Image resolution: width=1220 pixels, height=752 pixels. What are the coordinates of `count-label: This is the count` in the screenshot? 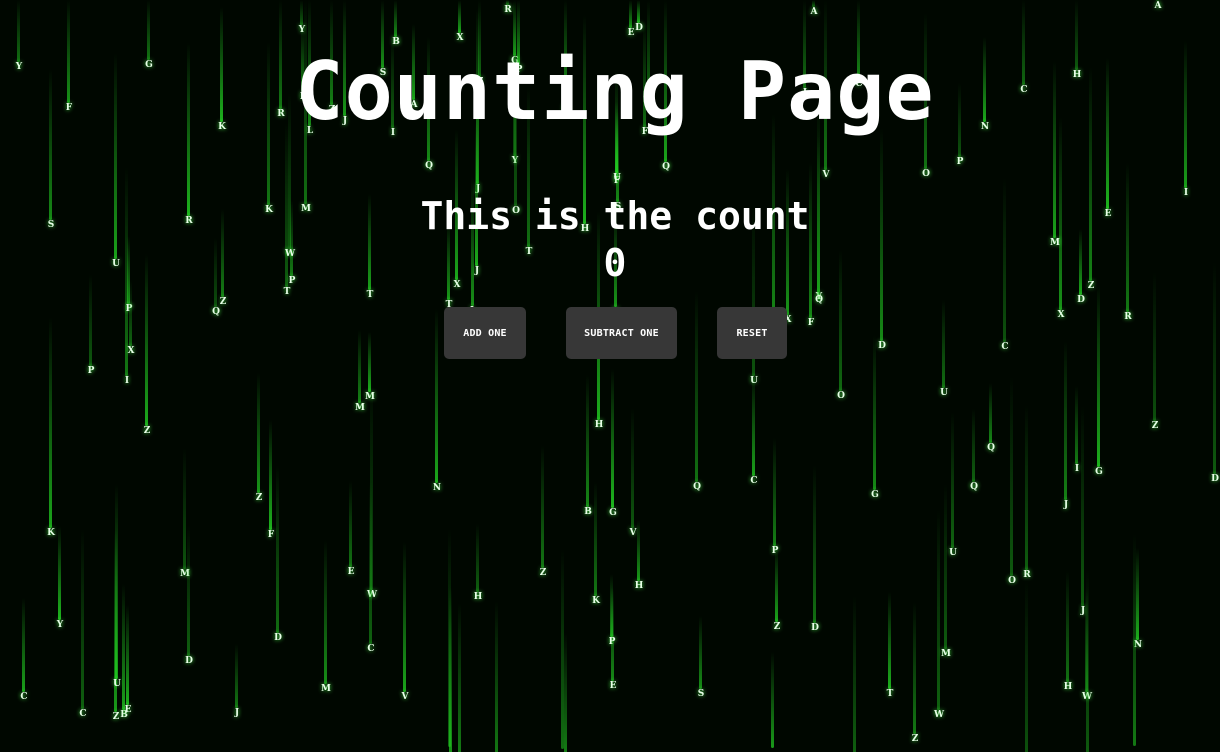 It's located at (615, 216).